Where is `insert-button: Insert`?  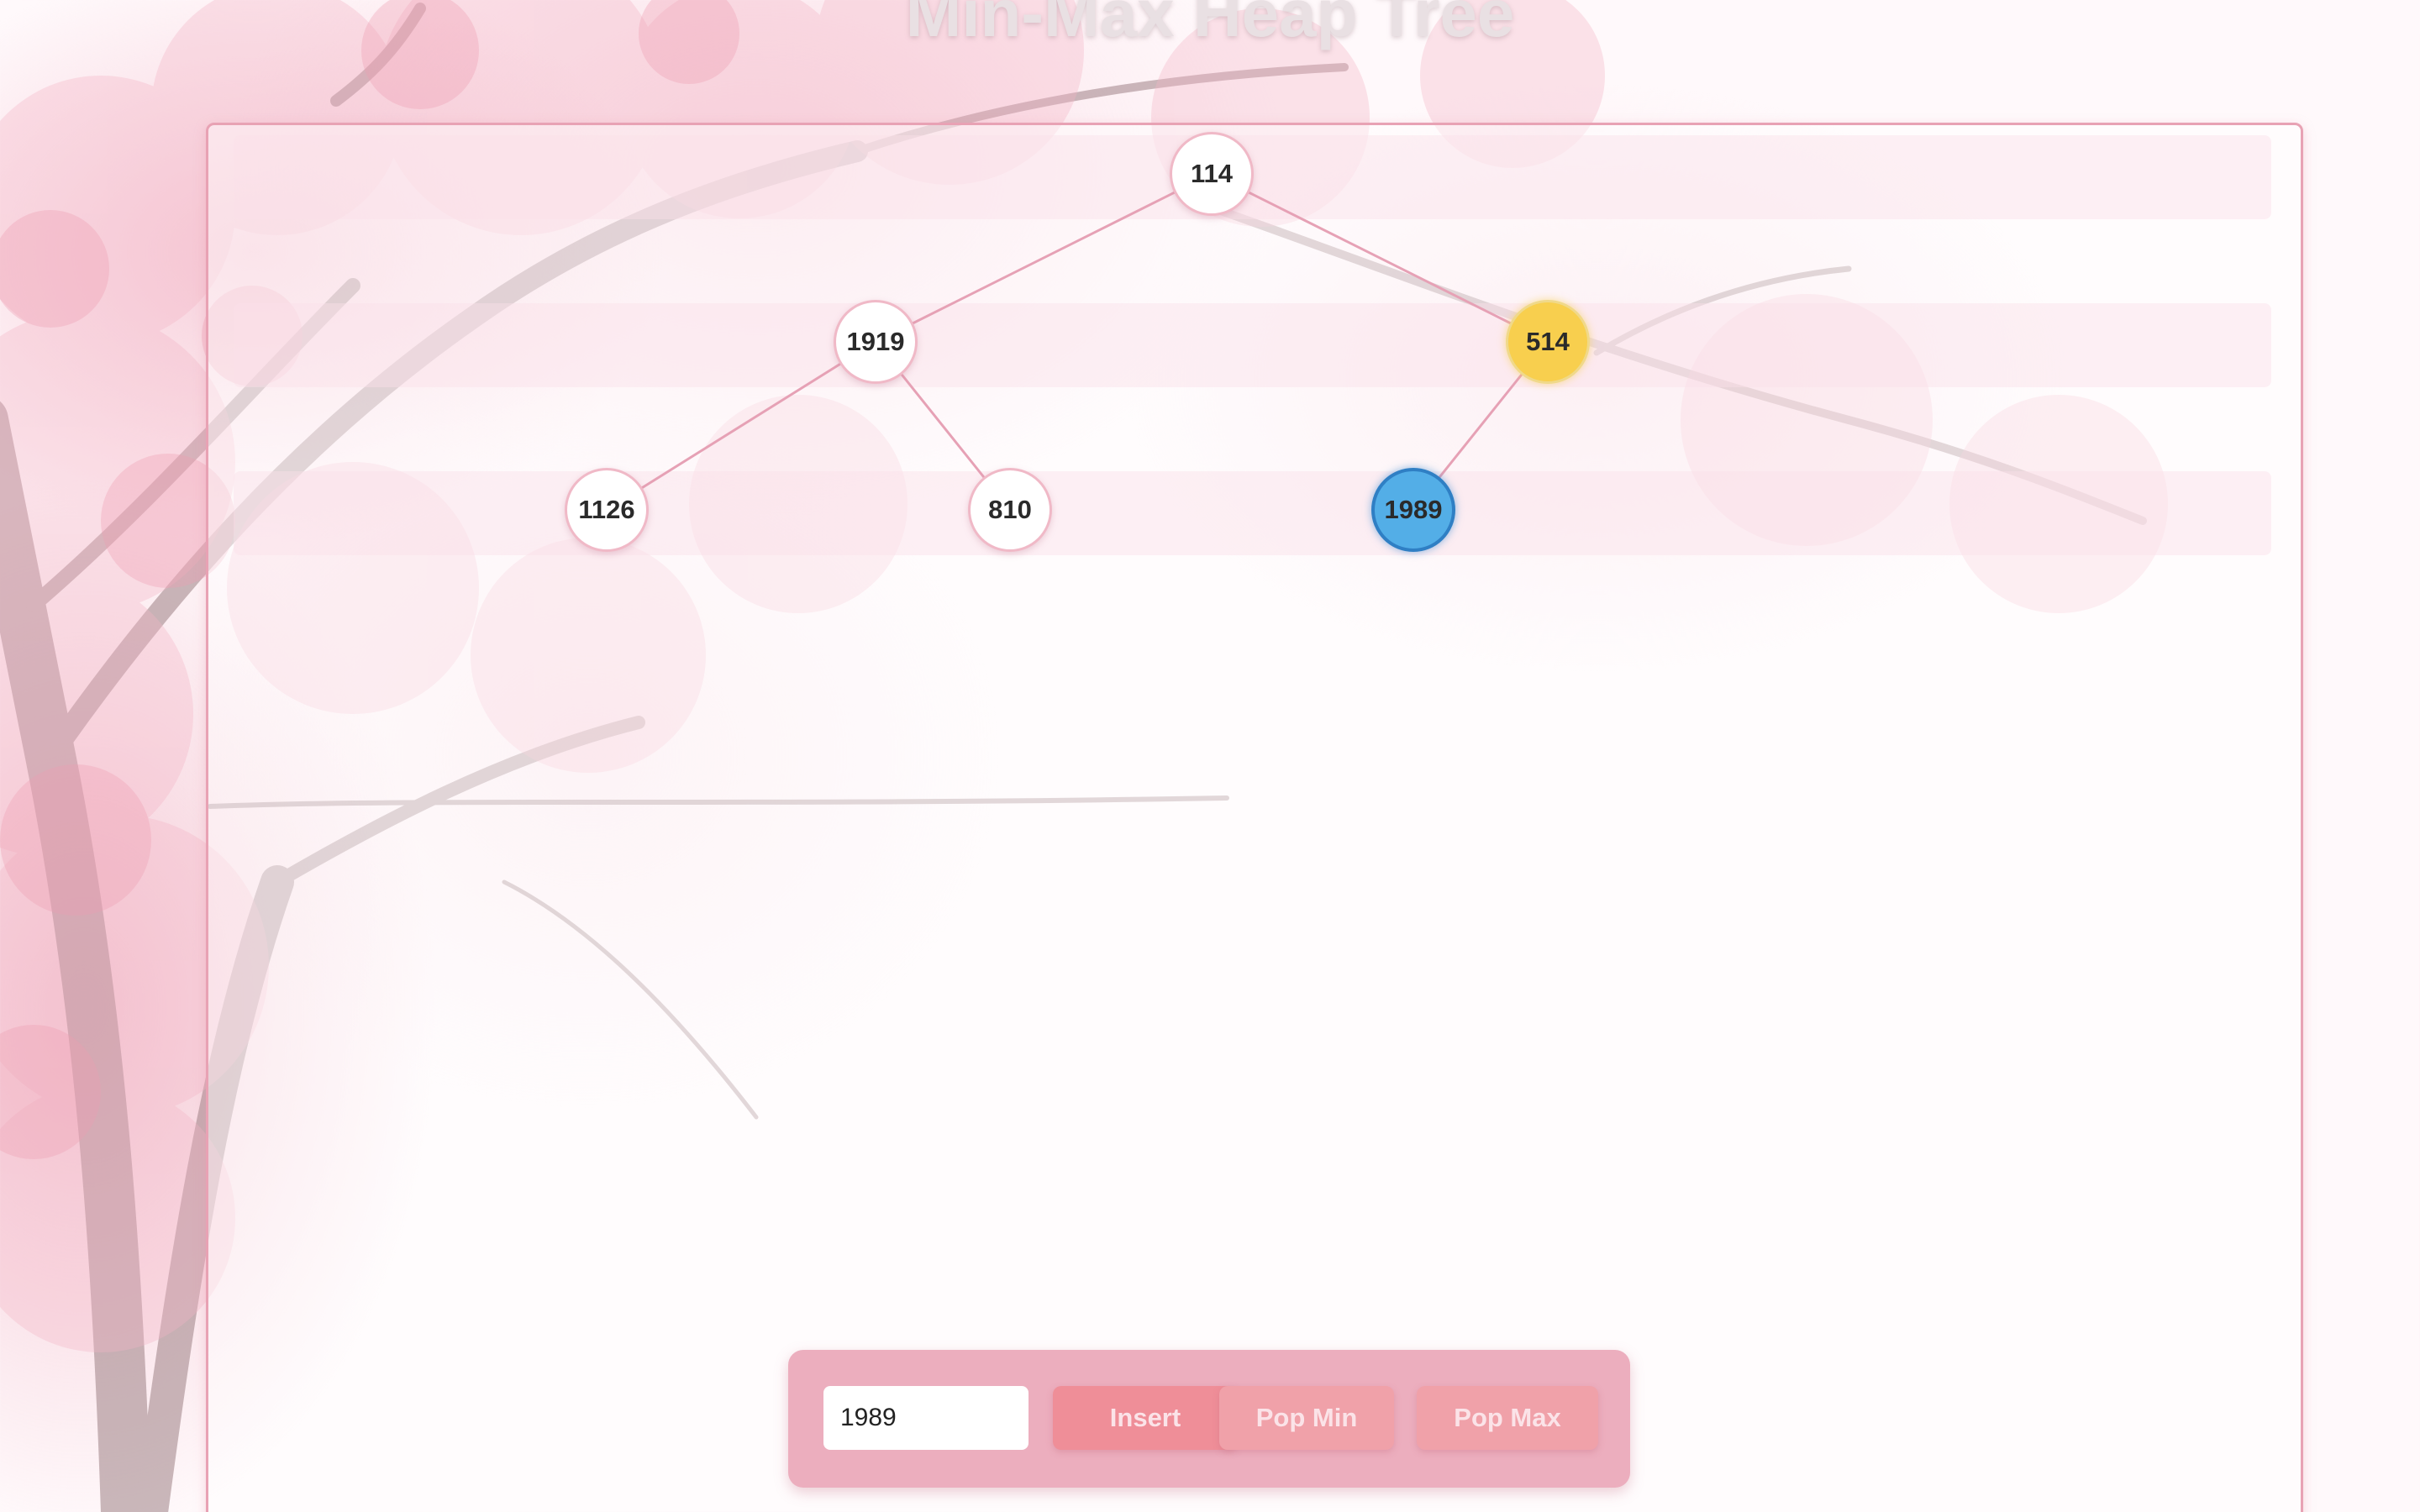
insert-button: Insert is located at coordinates (1145, 1418).